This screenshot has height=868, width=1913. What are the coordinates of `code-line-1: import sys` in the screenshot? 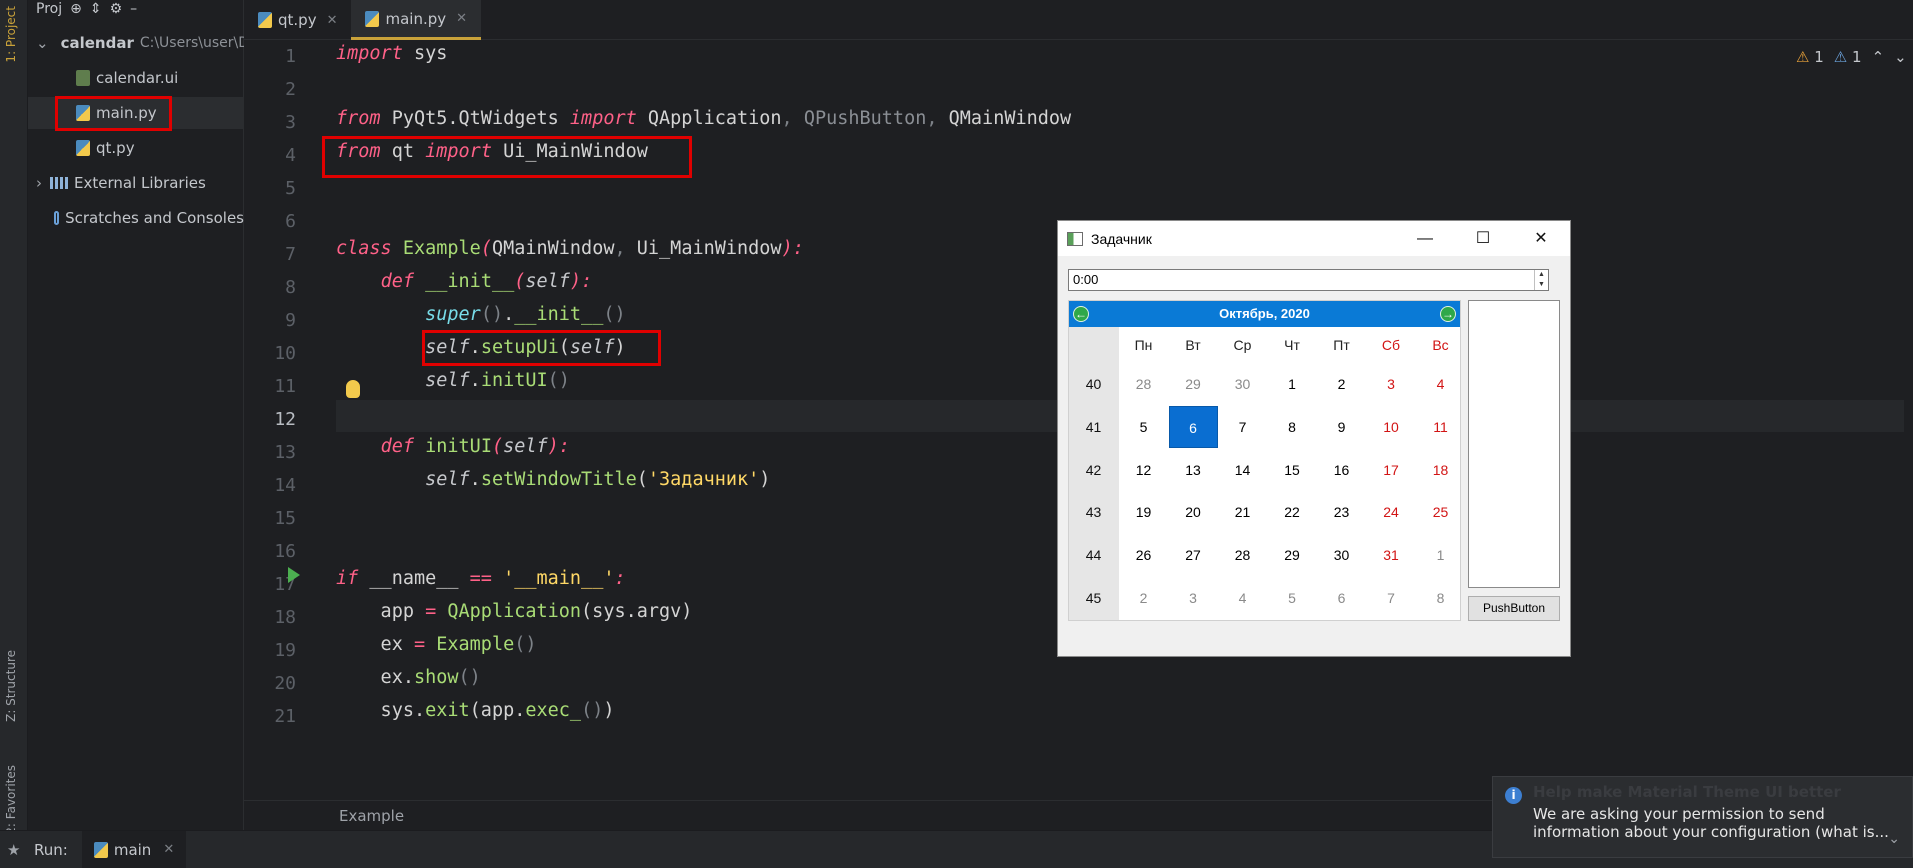 It's located at (392, 53).